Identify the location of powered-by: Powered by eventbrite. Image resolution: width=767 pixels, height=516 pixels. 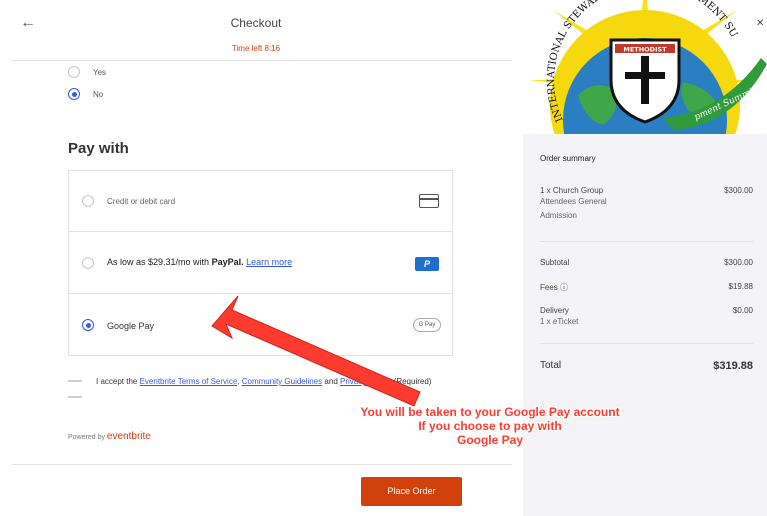
(109, 436).